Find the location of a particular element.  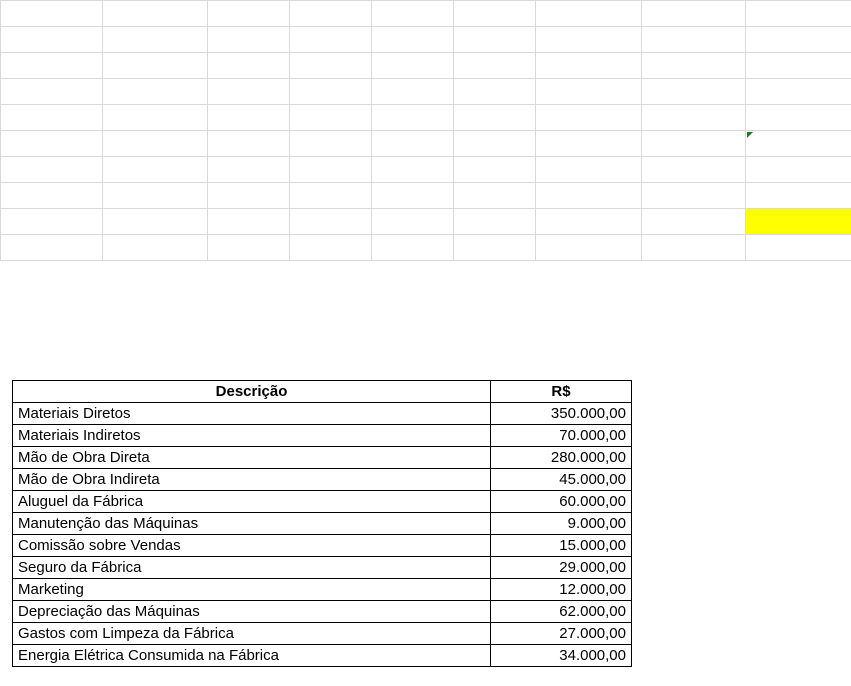

row-value: 34.000,00 is located at coordinates (561, 655).